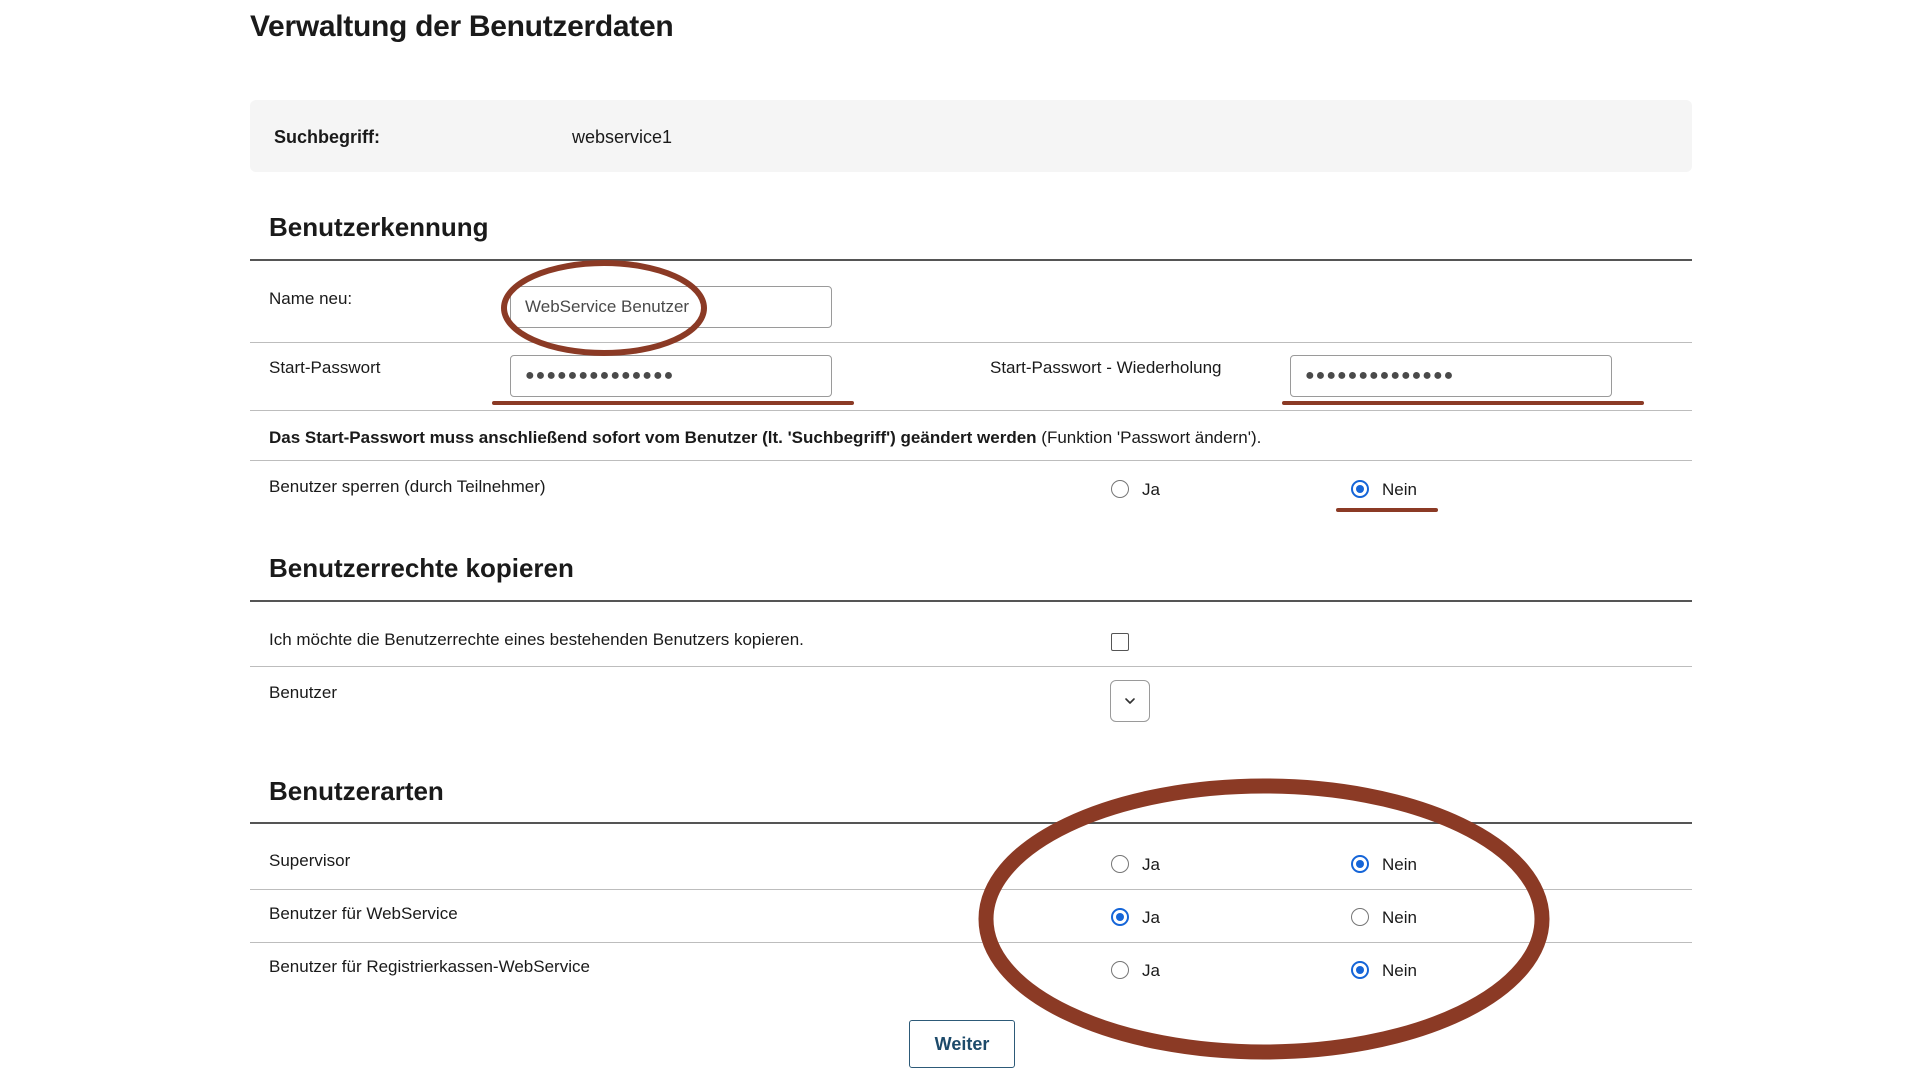 This screenshot has width=1920, height=1080. Describe the element at coordinates (1360, 489) in the screenshot. I see `lock-no-radio` at that location.